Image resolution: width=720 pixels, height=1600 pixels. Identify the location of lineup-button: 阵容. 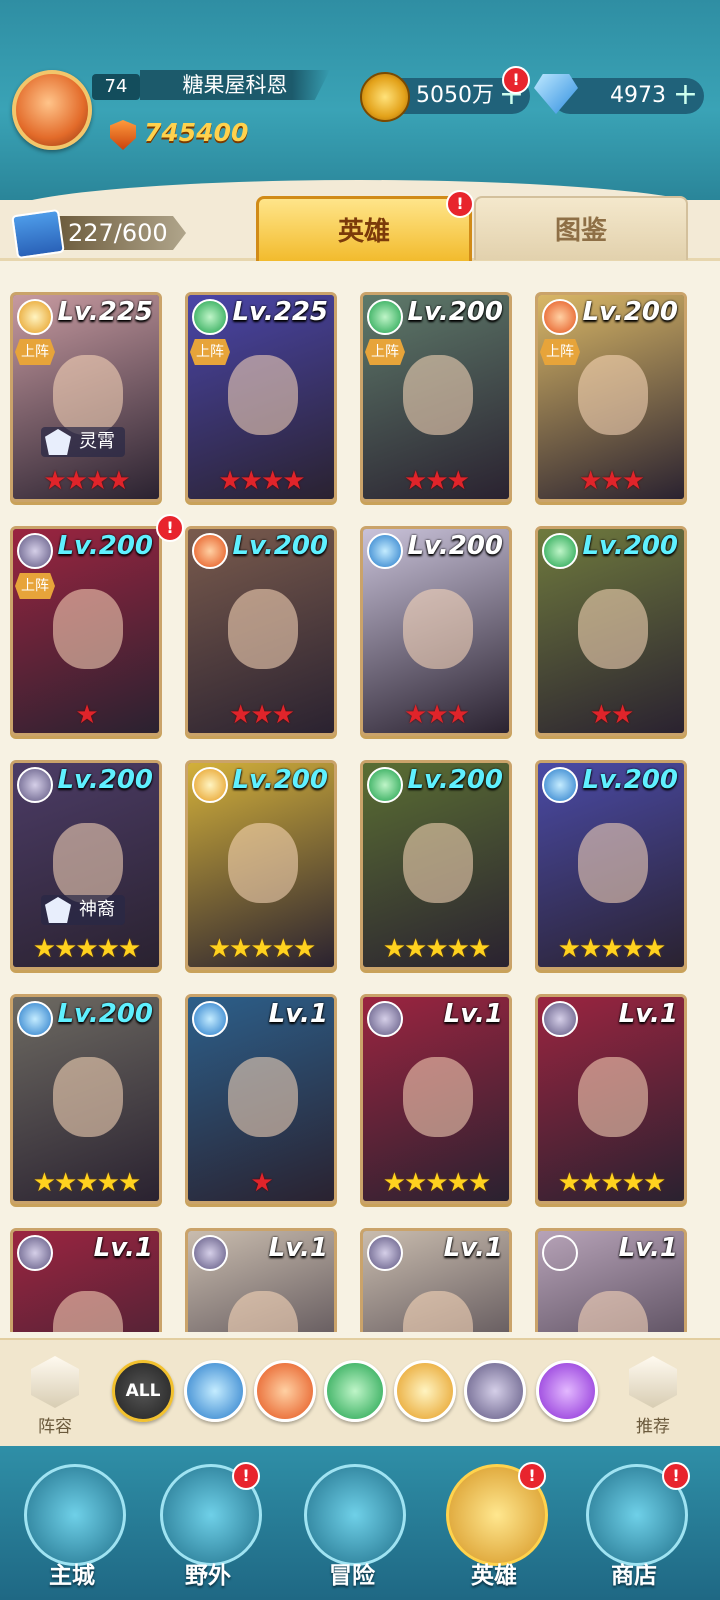
(55, 1396).